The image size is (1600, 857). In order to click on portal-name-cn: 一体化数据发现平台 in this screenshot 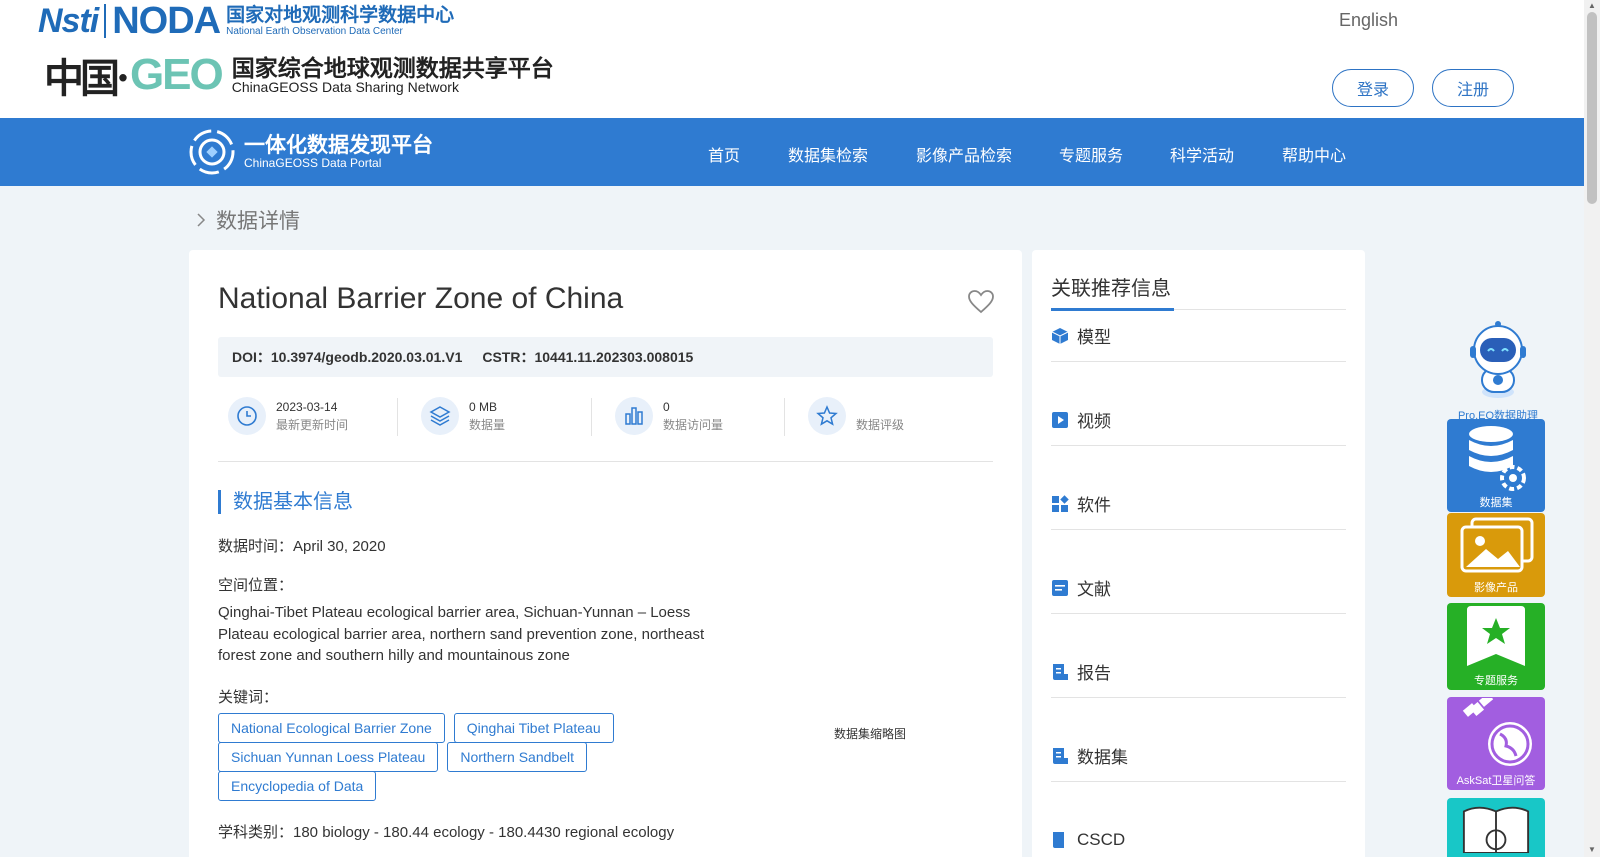, I will do `click(338, 145)`.